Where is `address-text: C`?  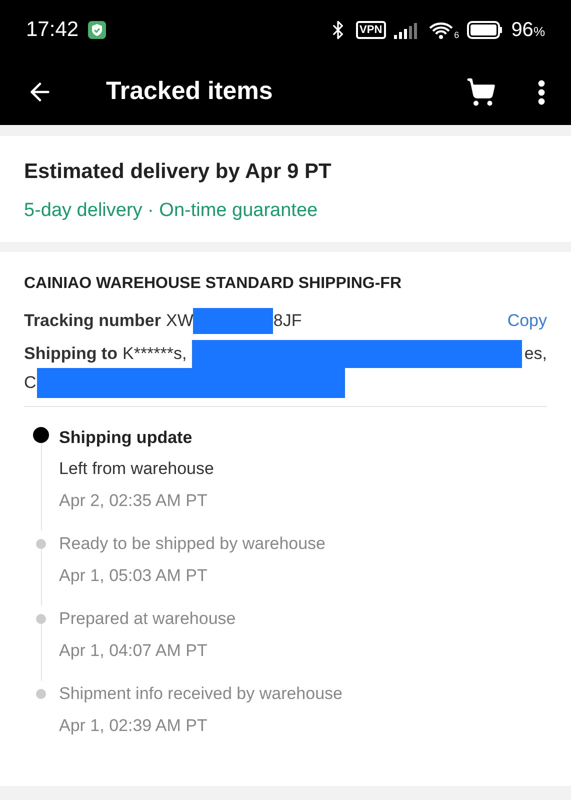 address-text: C is located at coordinates (30, 383).